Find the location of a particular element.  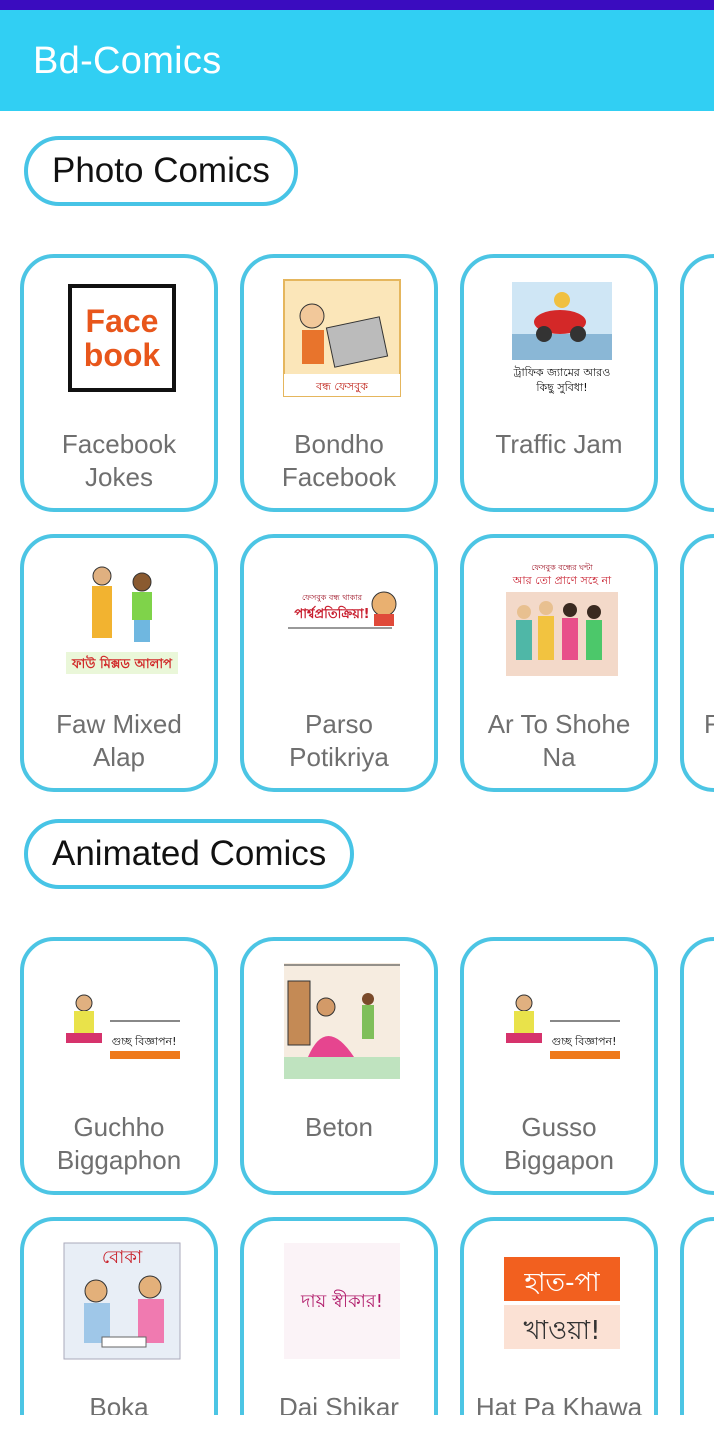

comic-card-bondho-facebook: বন্ধ ফেসবুক Bondho Facebook is located at coordinates (339, 383).